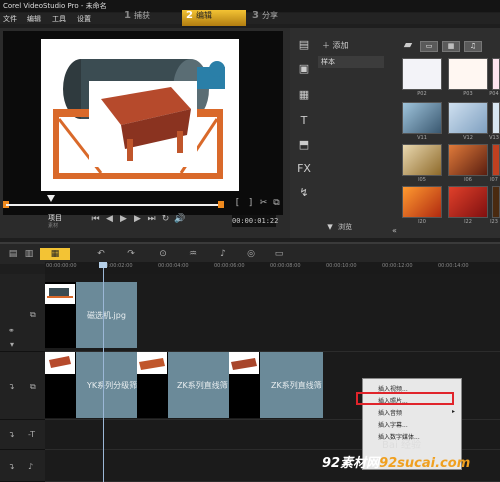 This screenshot has height=482, width=500. I want to click on title-icon: ▦, so click(304, 95).